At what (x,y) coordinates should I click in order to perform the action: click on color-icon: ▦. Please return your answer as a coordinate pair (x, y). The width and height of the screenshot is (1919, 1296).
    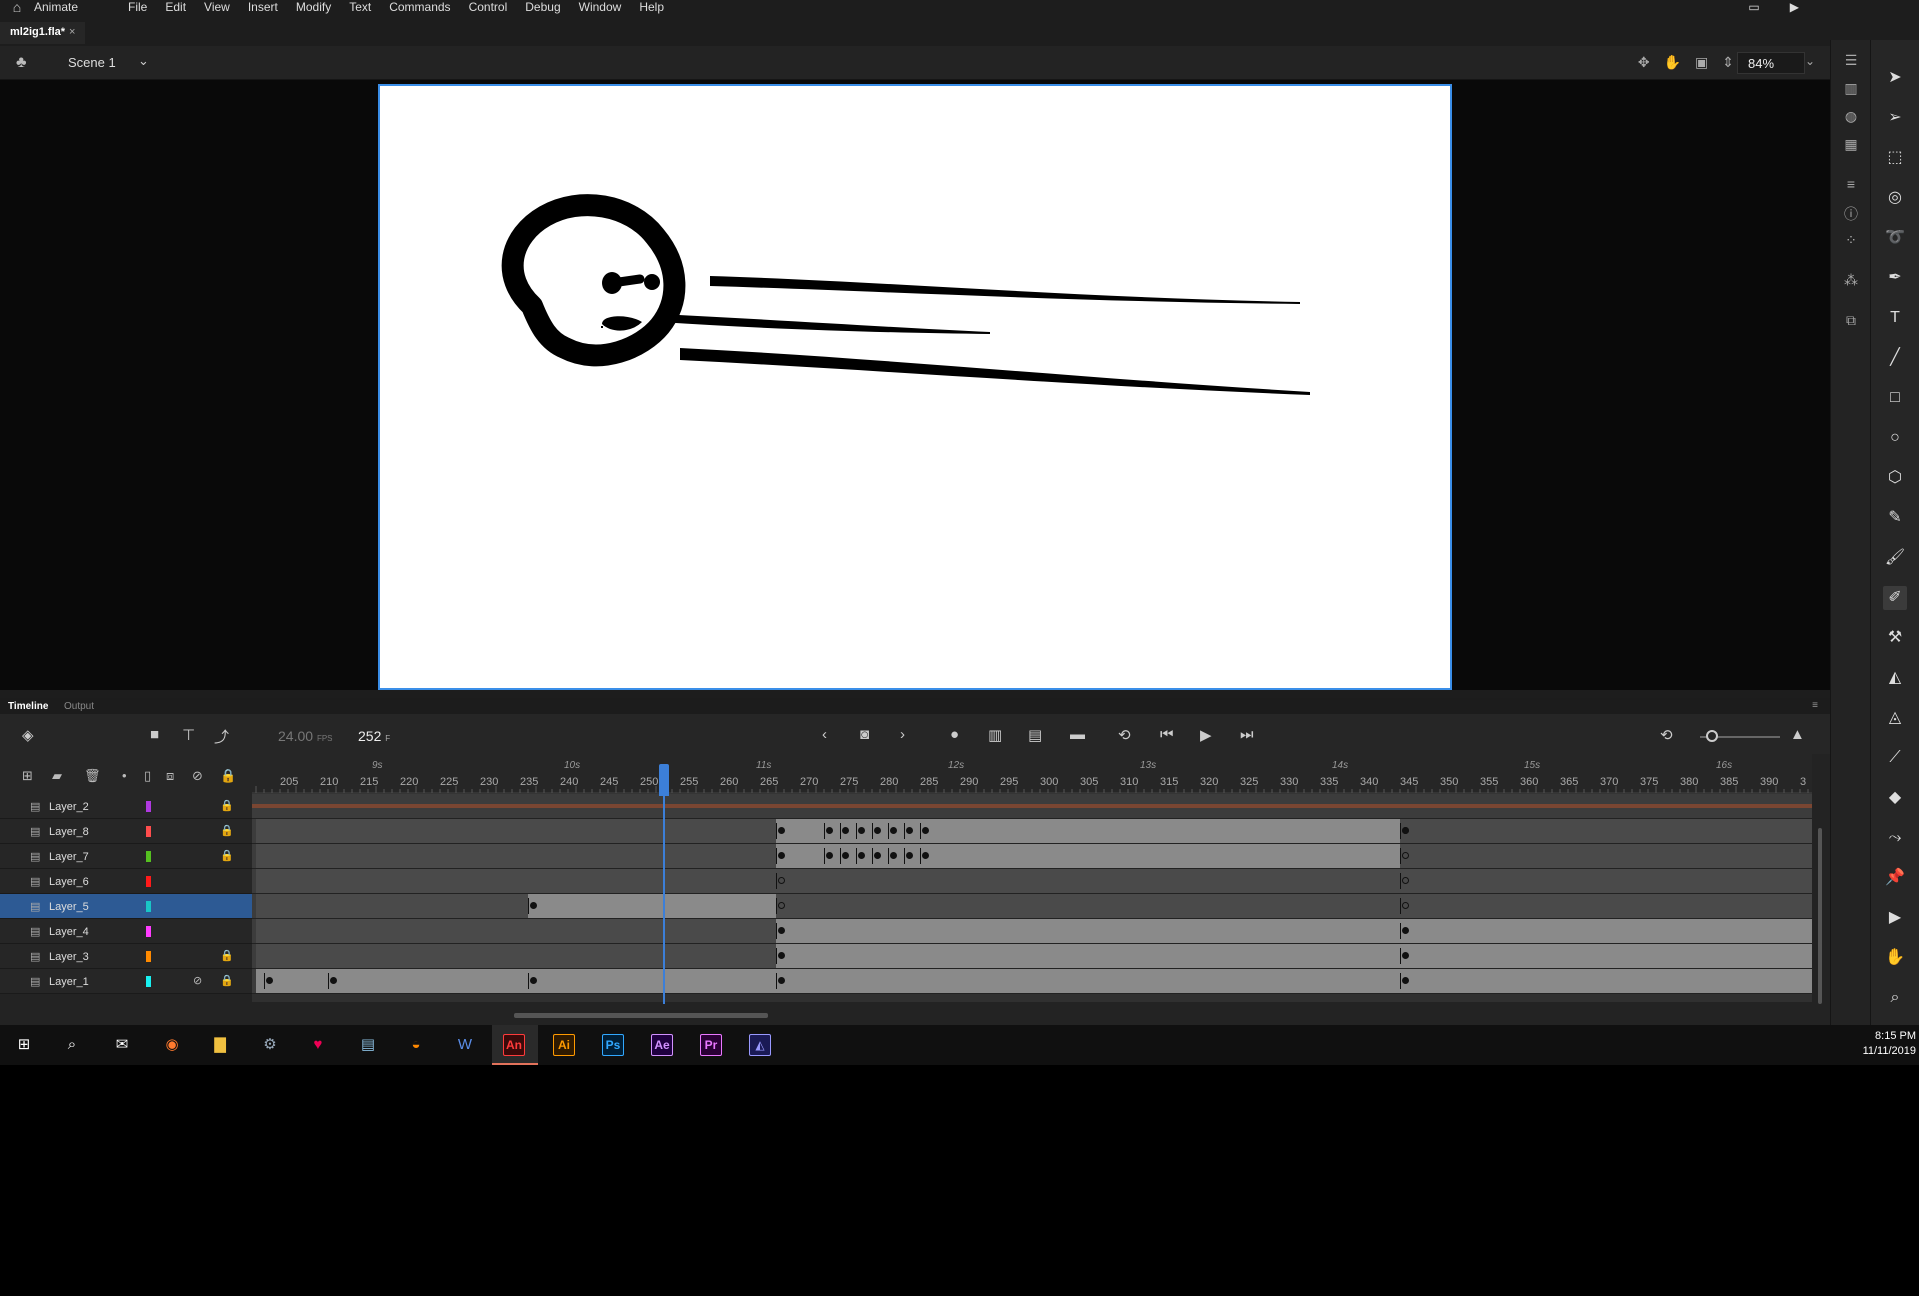
    Looking at the image, I should click on (1851, 144).